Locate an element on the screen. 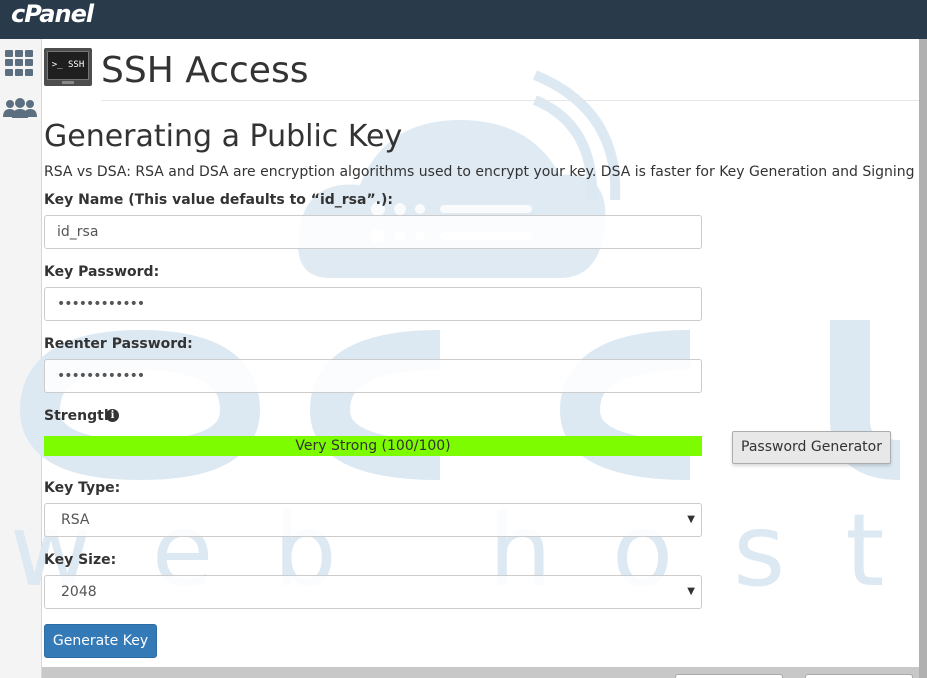 This screenshot has width=927, height=678. scrollbar is located at coordinates (923, 358).